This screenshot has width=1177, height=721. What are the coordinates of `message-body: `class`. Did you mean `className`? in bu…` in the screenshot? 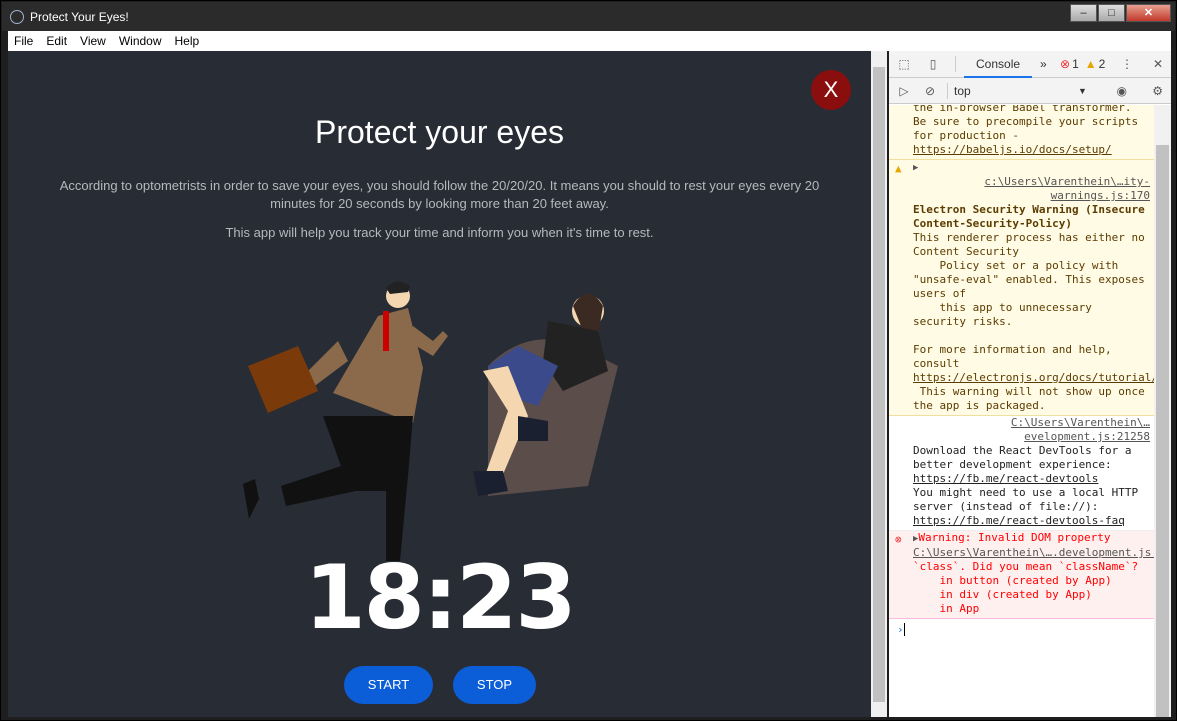 It's located at (1026, 587).